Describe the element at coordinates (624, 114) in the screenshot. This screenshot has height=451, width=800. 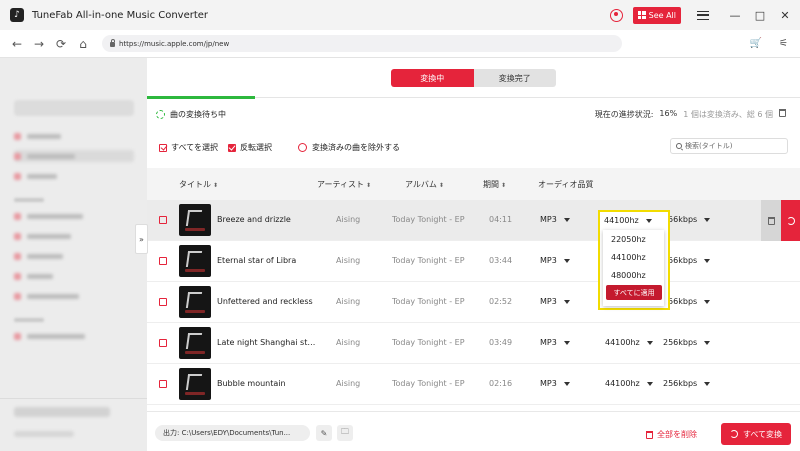
I see `progress-label: 現在の進捗状況:` at that location.